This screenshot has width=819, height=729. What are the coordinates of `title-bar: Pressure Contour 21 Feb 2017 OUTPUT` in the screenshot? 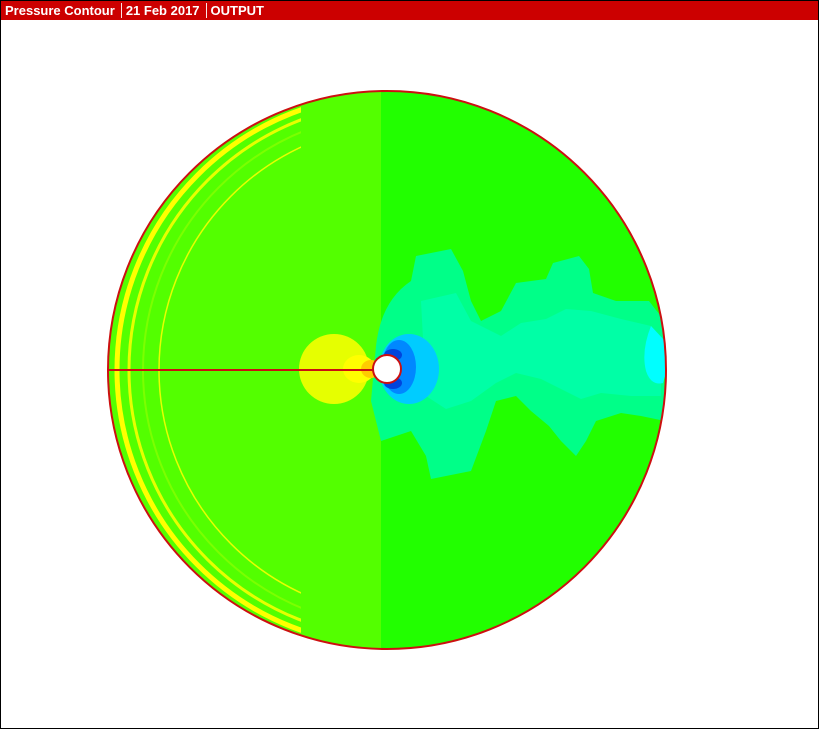 It's located at (409, 10).